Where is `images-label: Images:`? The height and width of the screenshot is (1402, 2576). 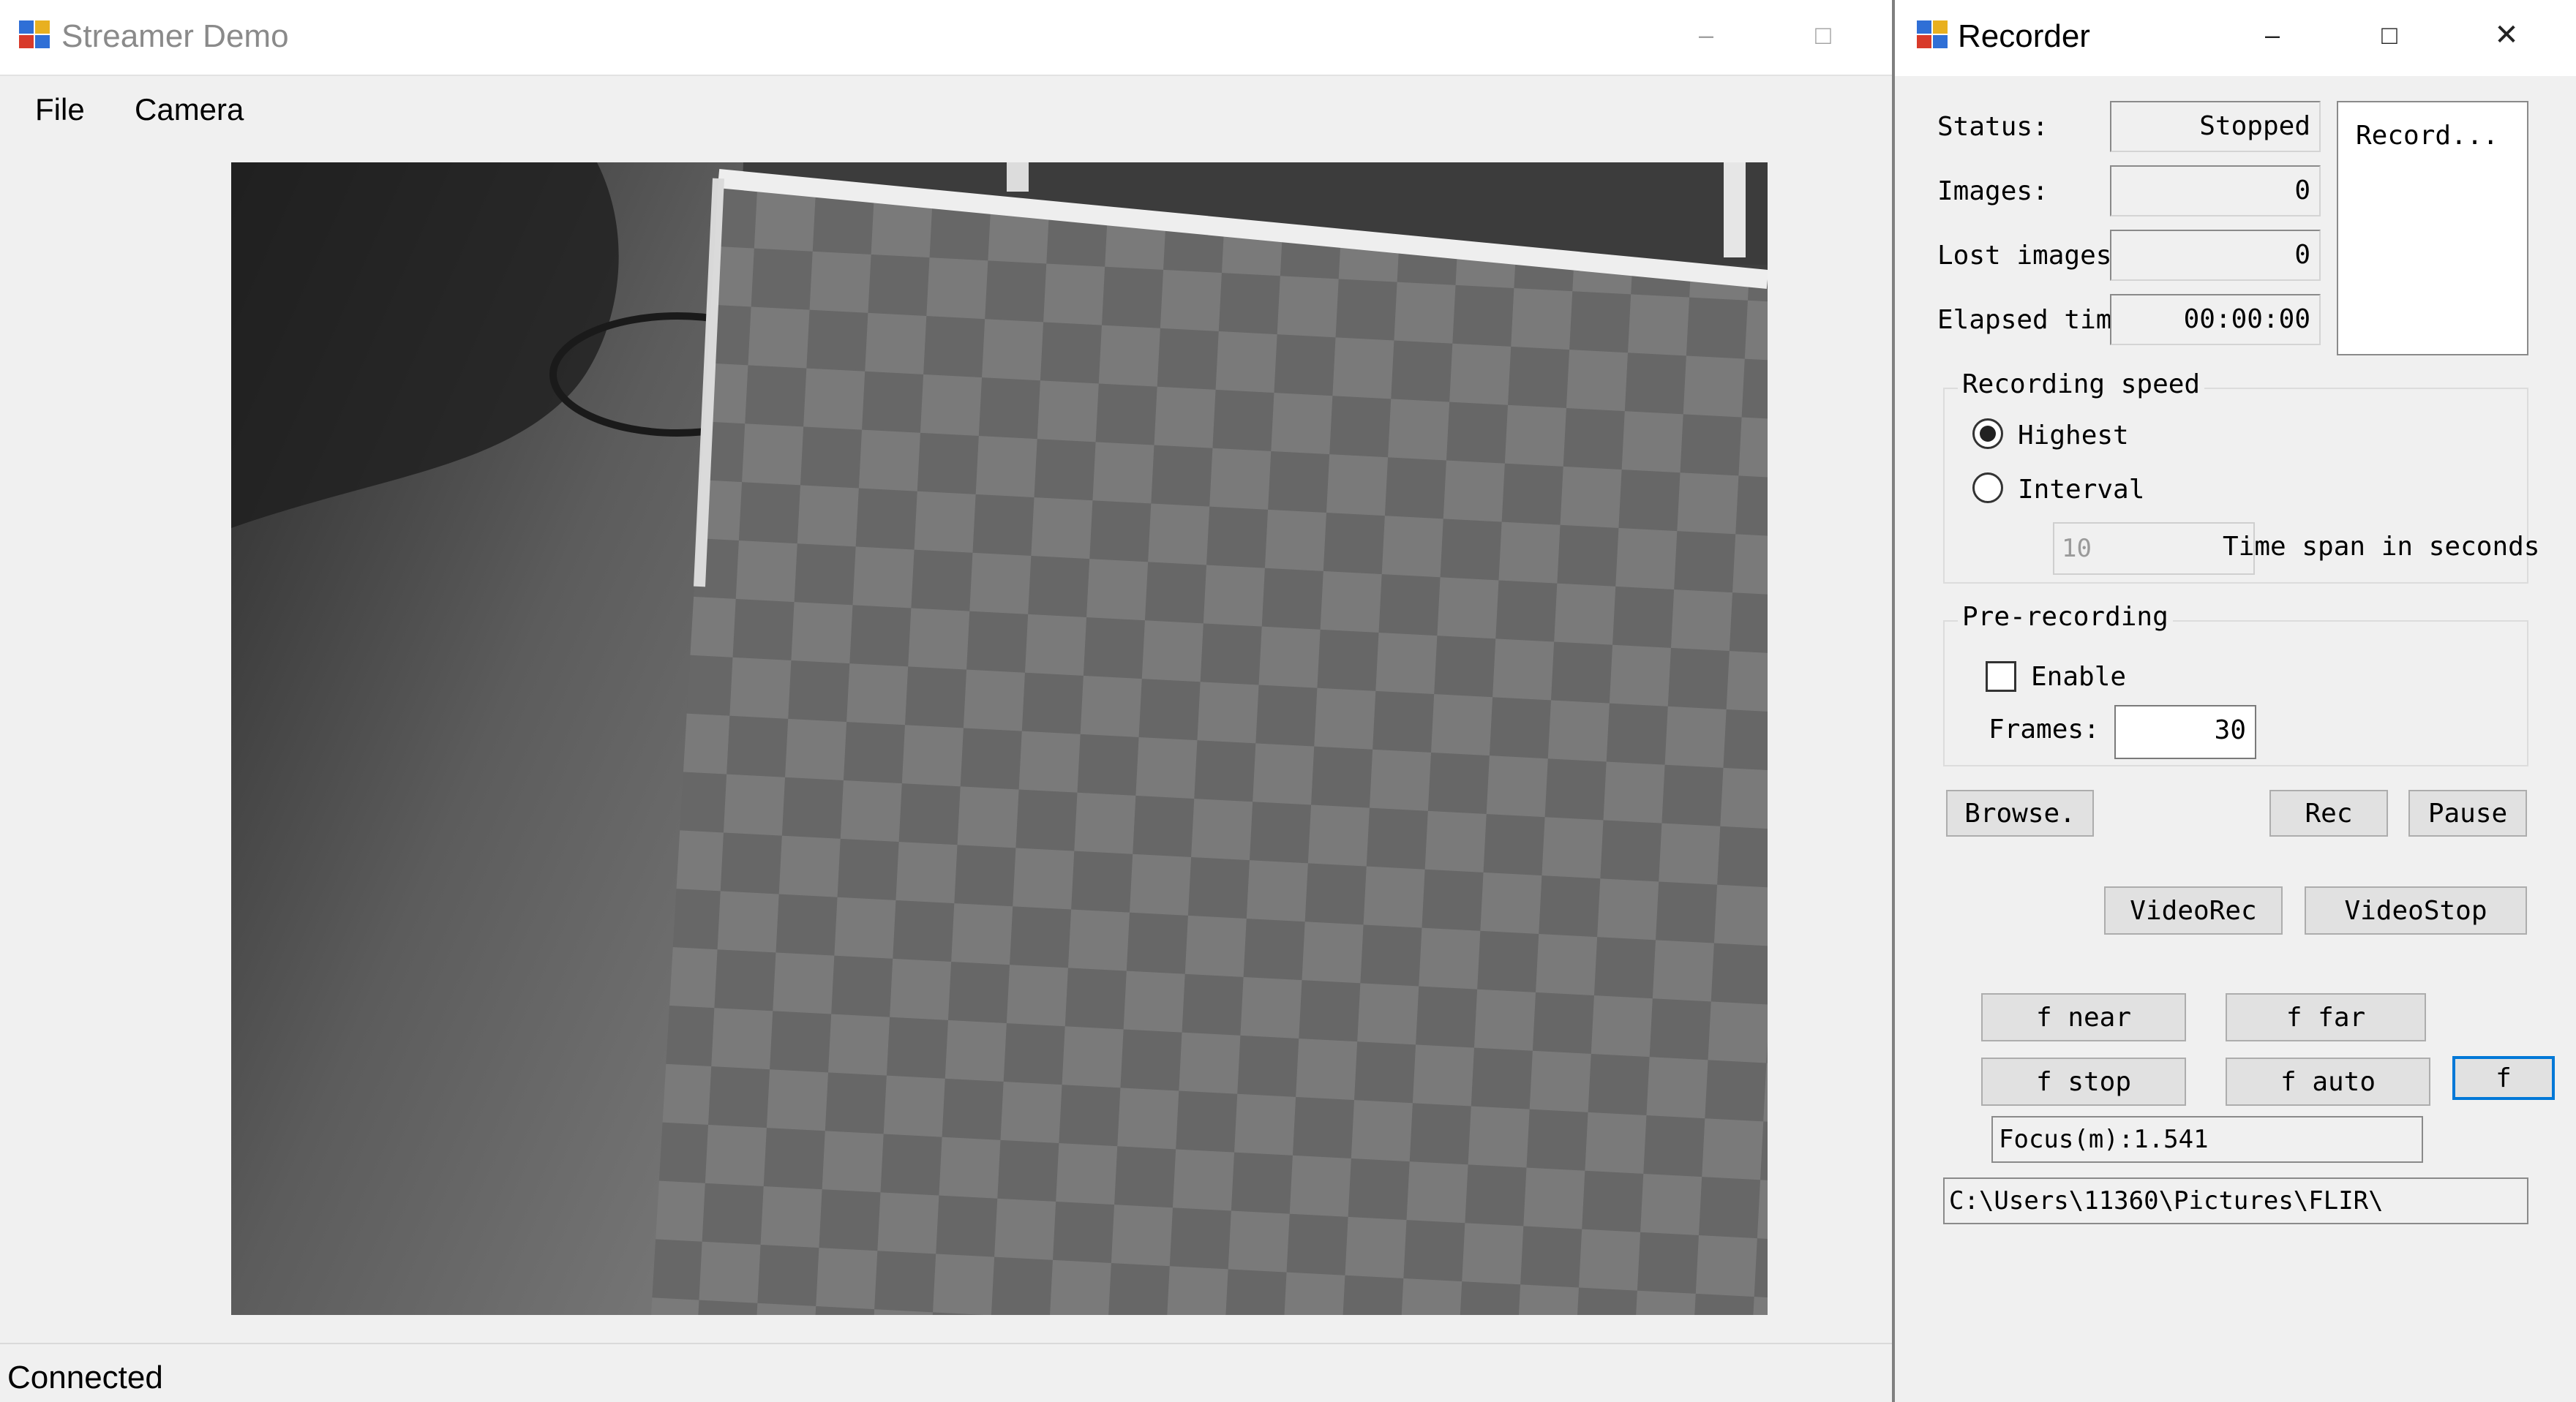
images-label: Images: is located at coordinates (1993, 191).